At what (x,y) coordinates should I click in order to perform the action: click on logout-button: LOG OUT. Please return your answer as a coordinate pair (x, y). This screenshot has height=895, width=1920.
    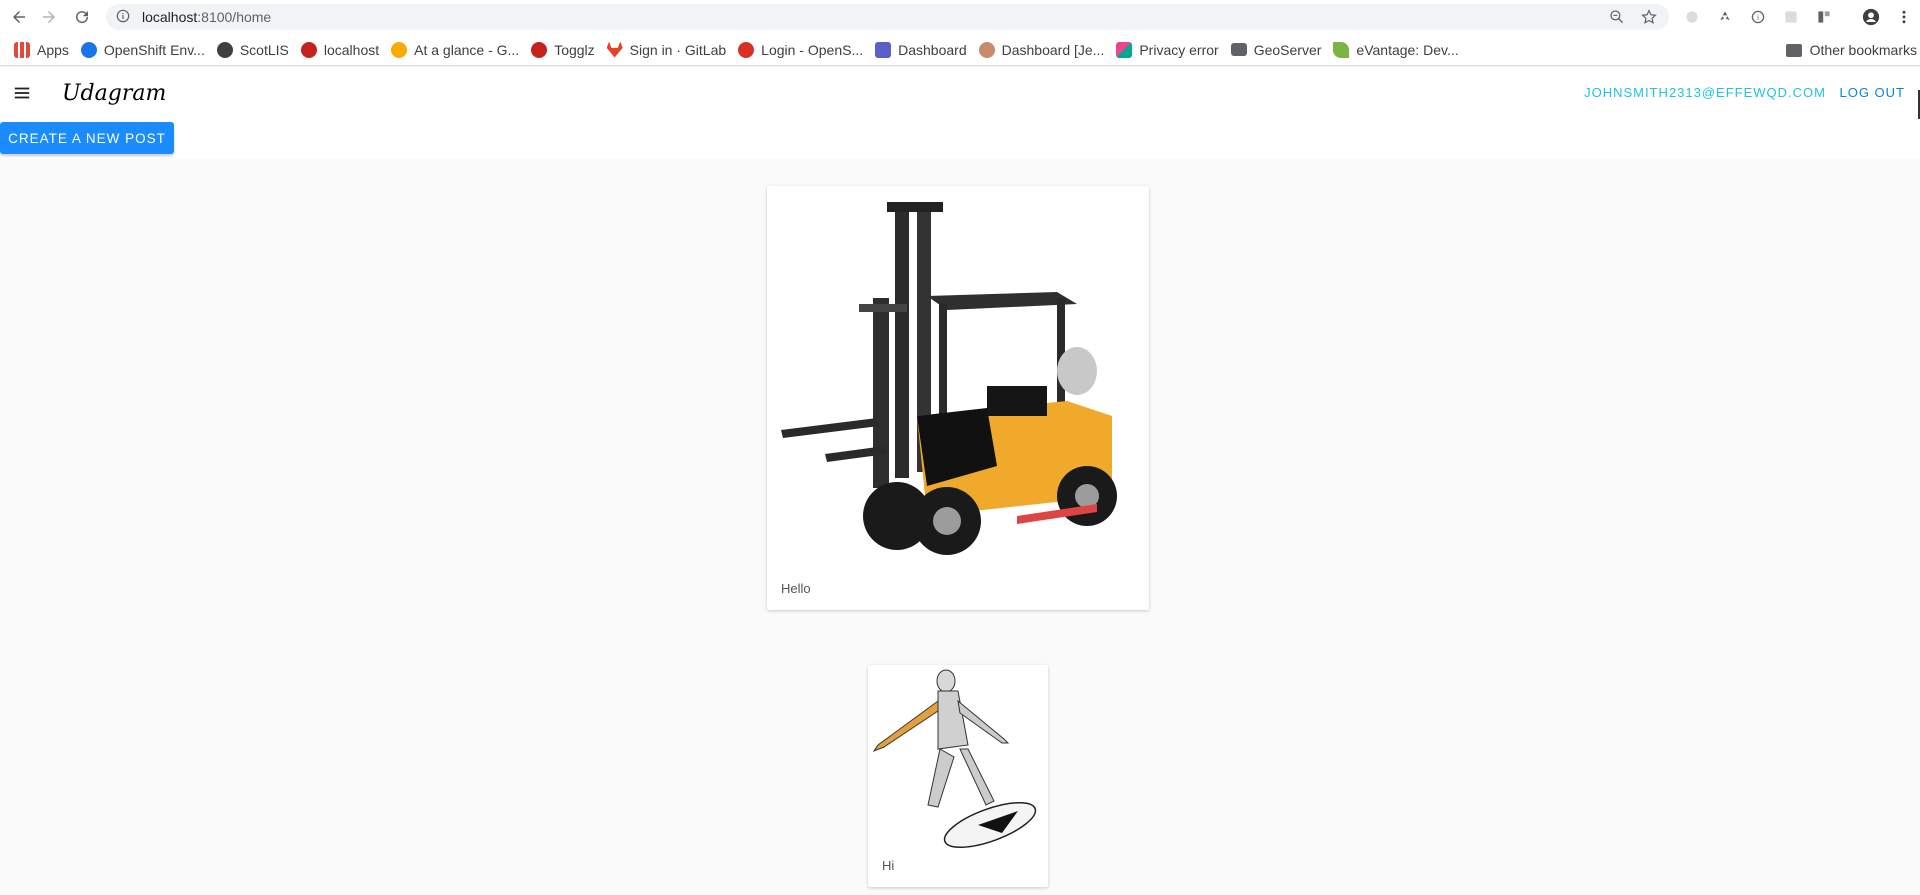
    Looking at the image, I should click on (1872, 92).